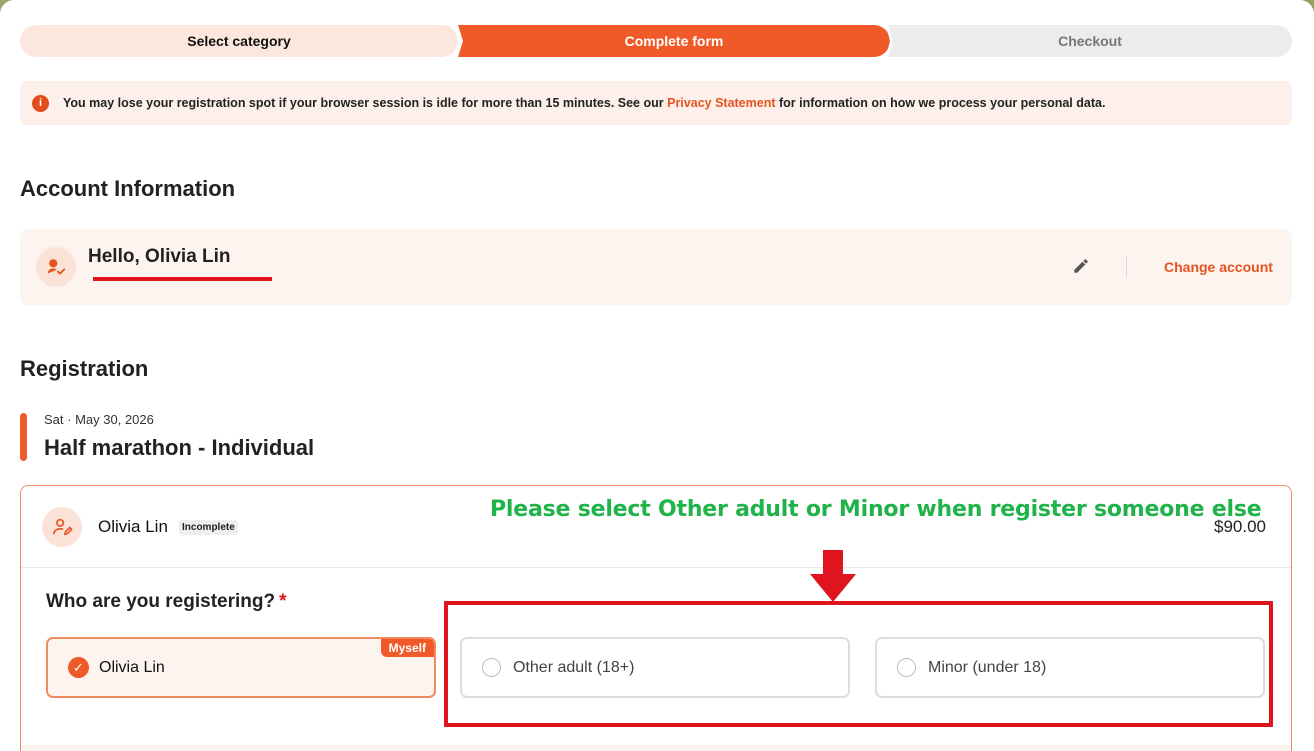  What do you see at coordinates (656, 748) in the screenshot?
I see `card-bottom-strip` at bounding box center [656, 748].